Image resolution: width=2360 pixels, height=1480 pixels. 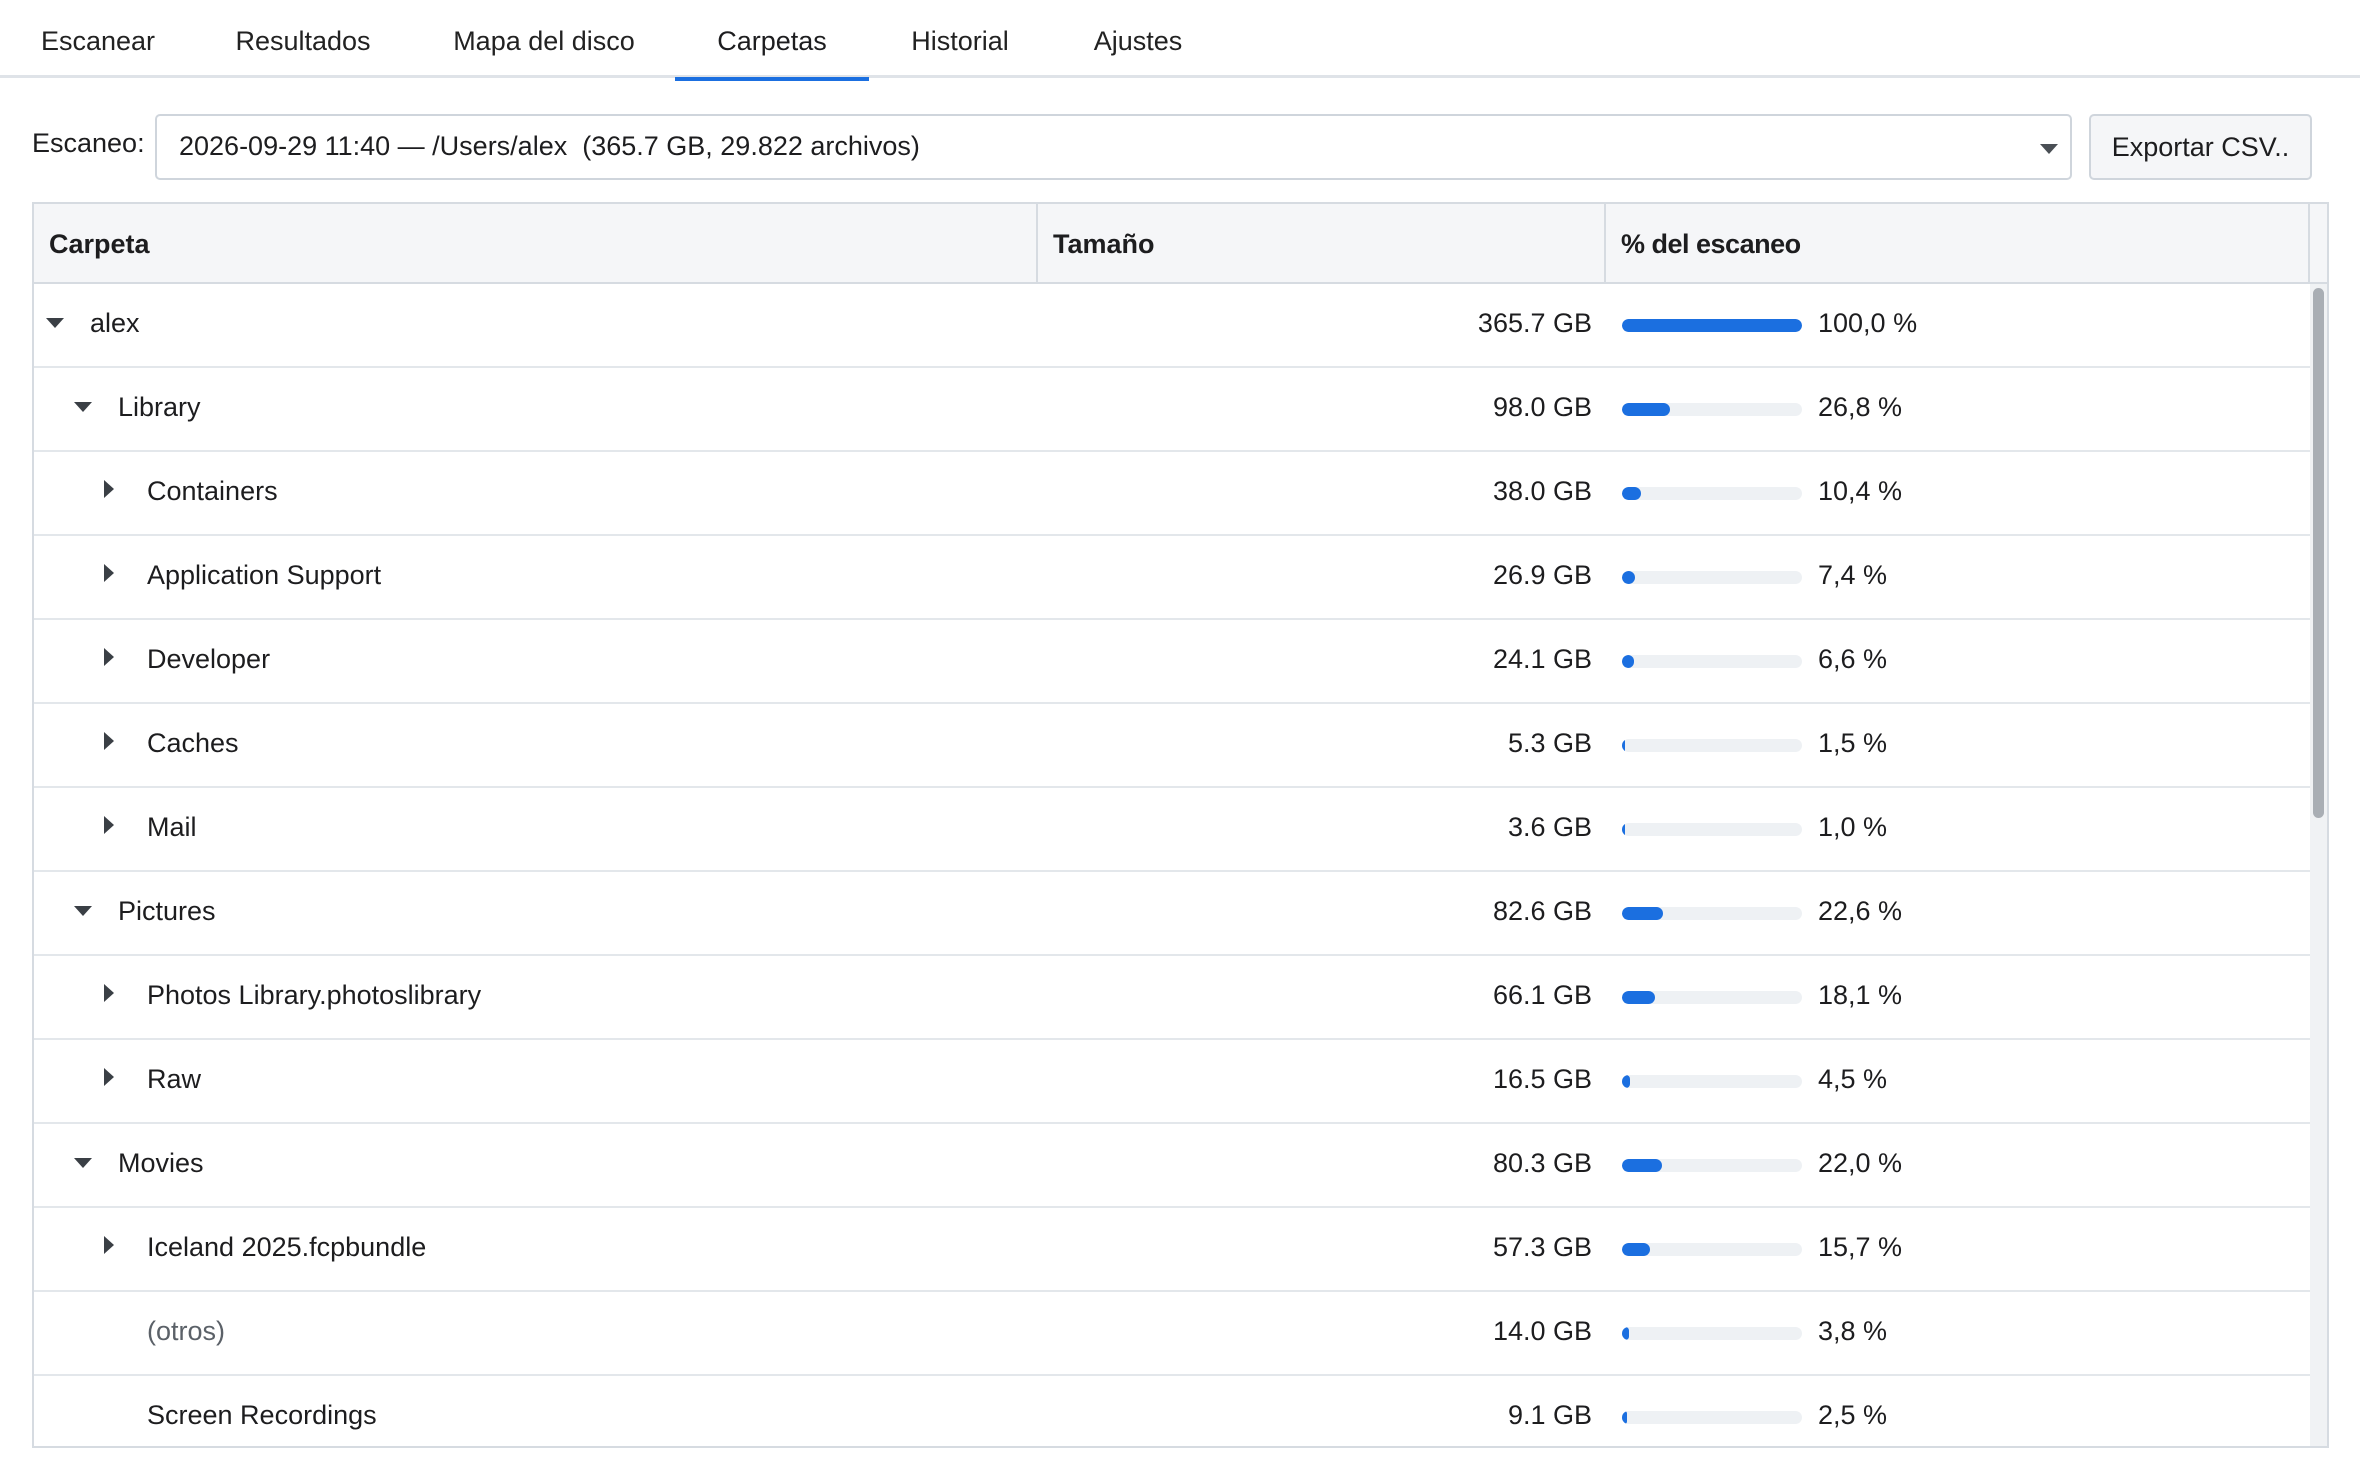 What do you see at coordinates (1172, 662) in the screenshot?
I see `table-row: Developer 24.1 GB 6,6 %` at bounding box center [1172, 662].